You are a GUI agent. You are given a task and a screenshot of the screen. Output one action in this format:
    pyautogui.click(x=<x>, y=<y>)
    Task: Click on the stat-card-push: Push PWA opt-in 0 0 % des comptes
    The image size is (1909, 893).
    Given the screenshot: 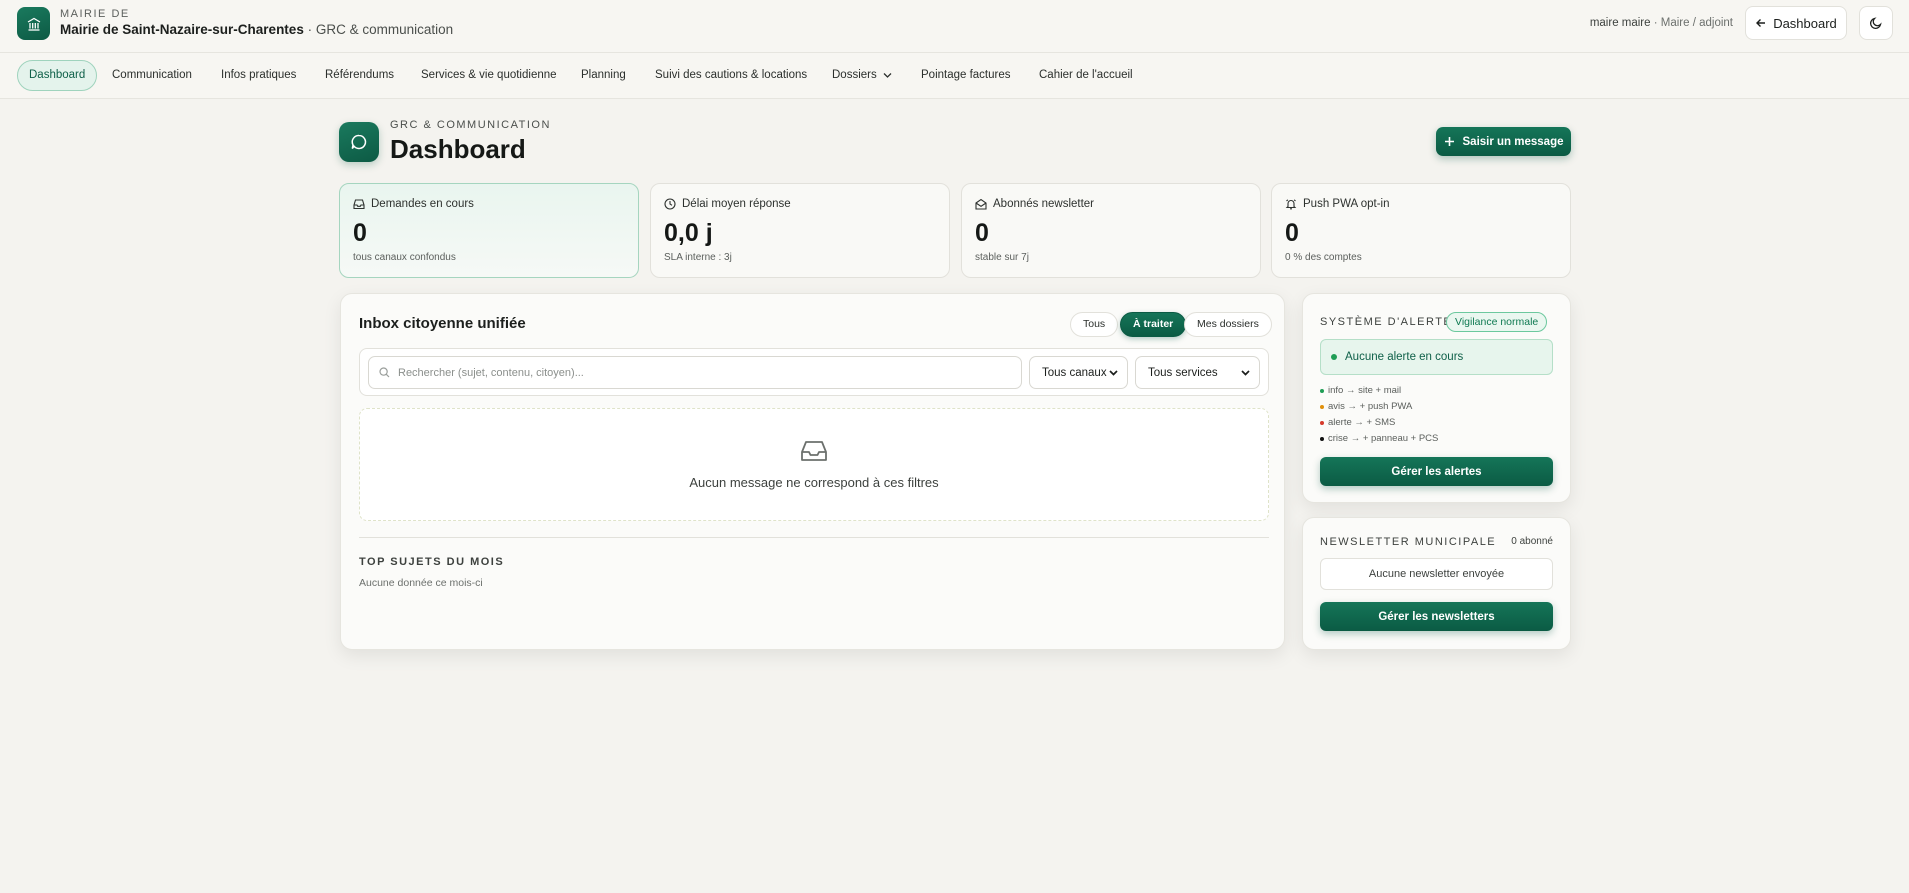 What is the action you would take?
    pyautogui.click(x=1421, y=230)
    